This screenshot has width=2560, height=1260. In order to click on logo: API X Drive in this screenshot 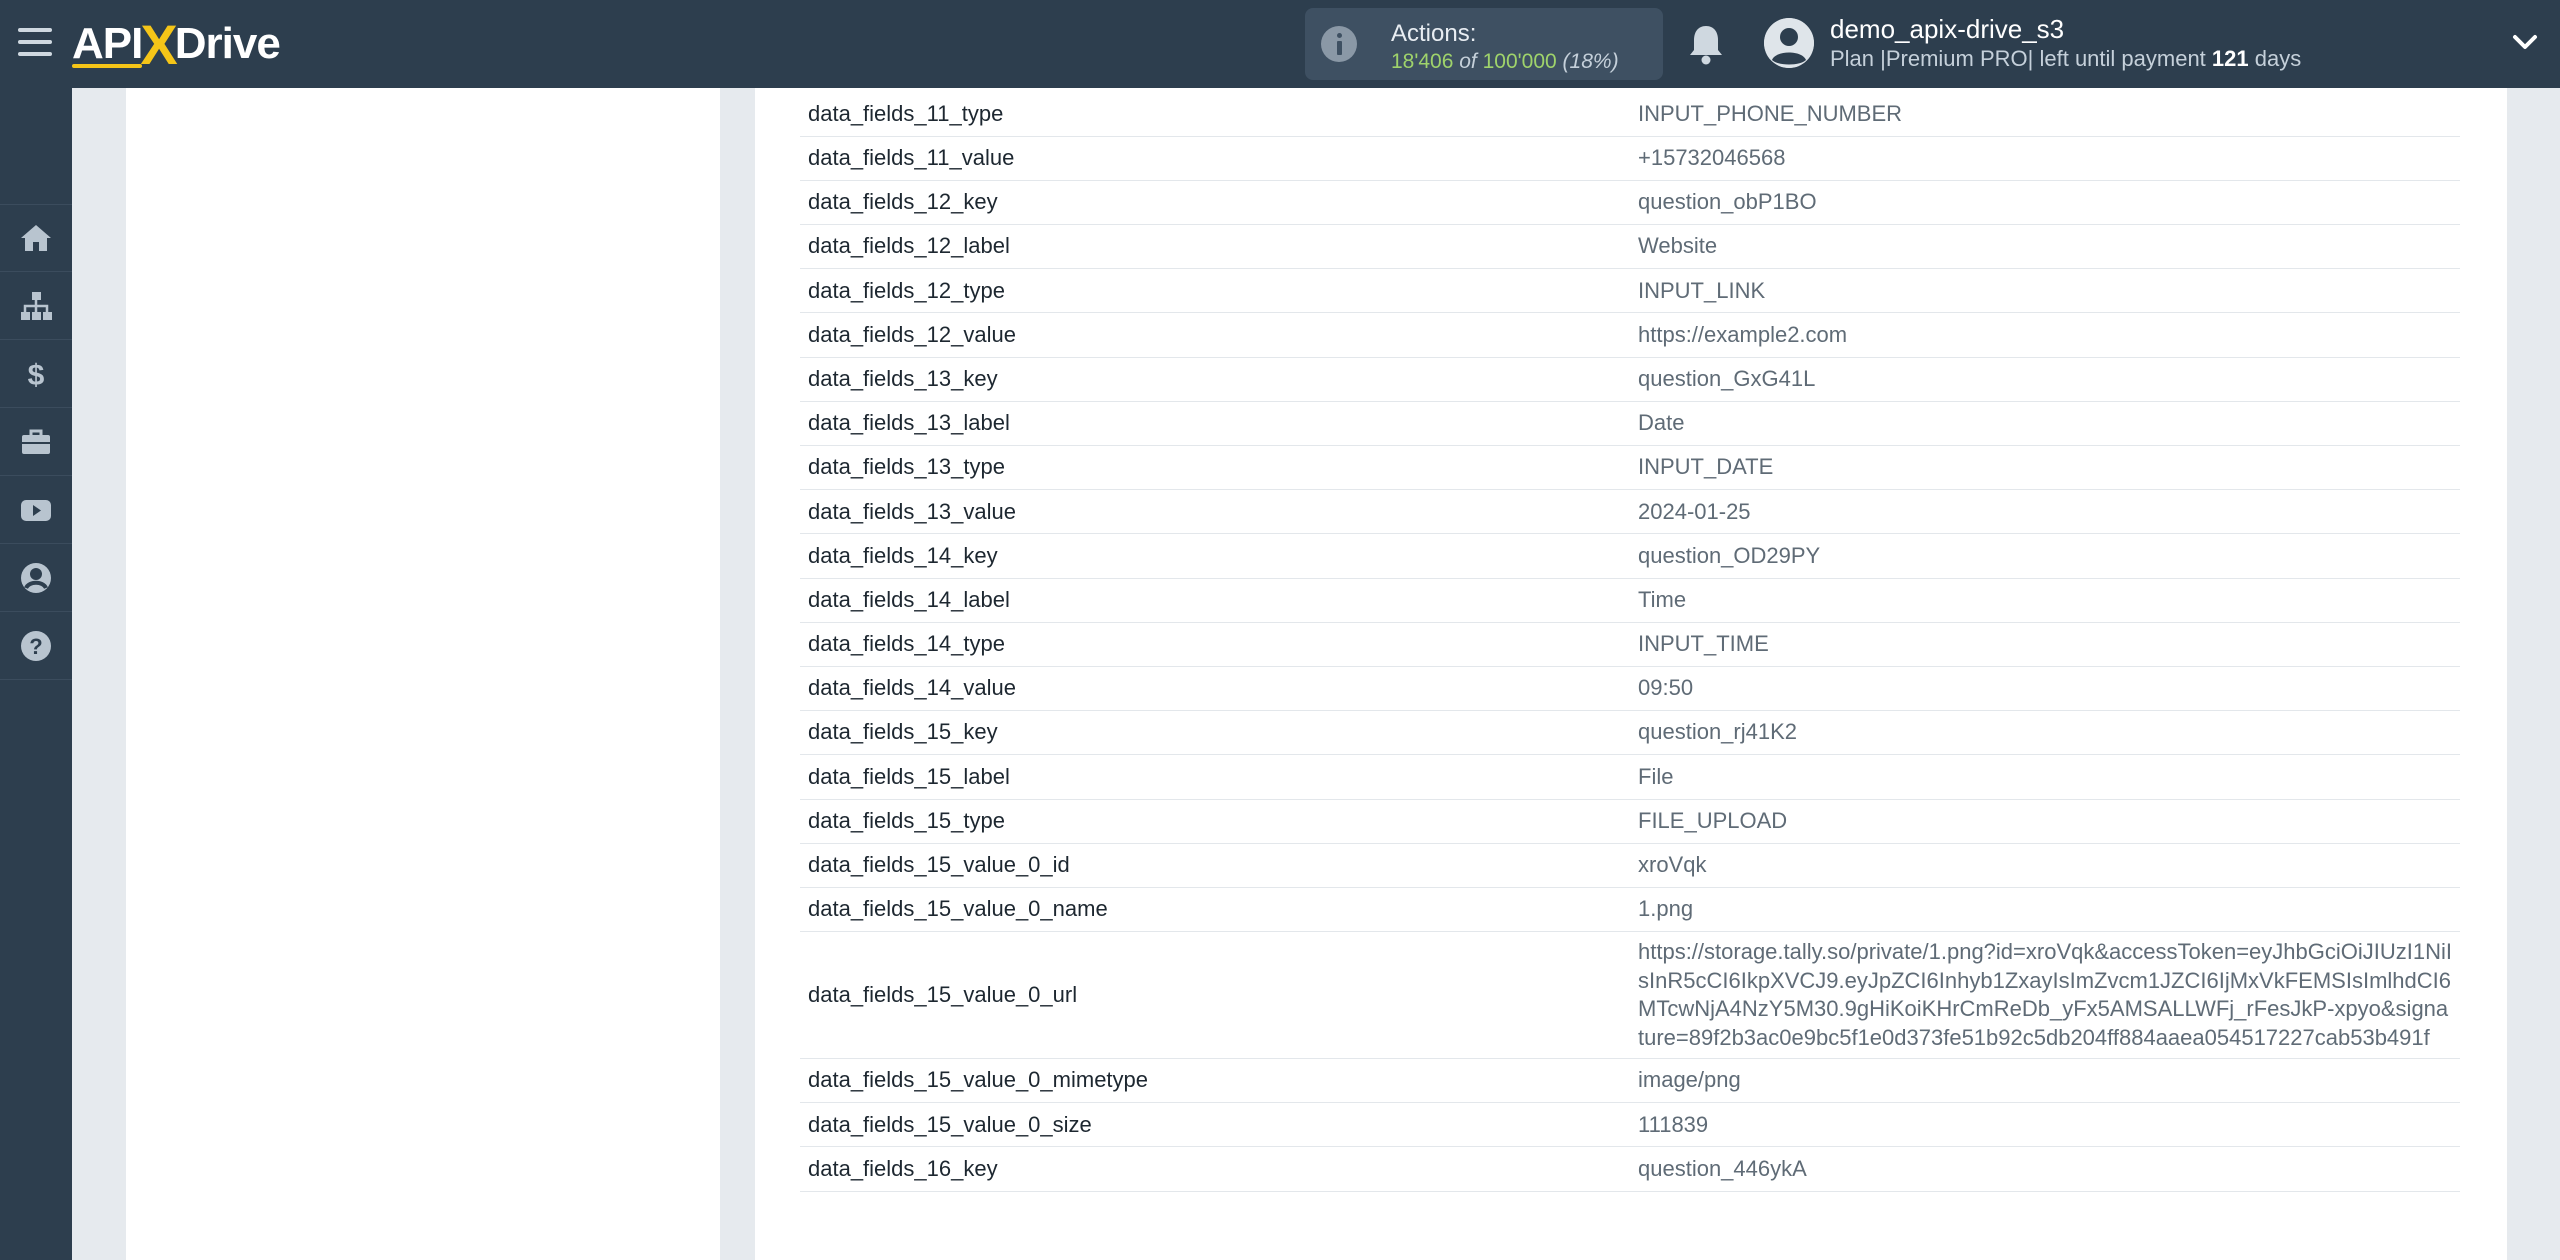, I will do `click(176, 44)`.